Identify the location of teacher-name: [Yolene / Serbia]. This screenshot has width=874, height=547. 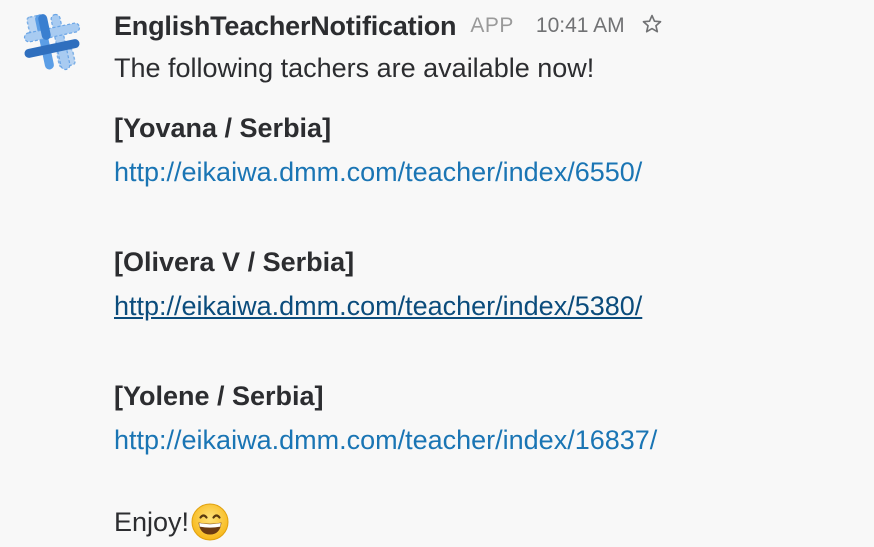
(219, 396).